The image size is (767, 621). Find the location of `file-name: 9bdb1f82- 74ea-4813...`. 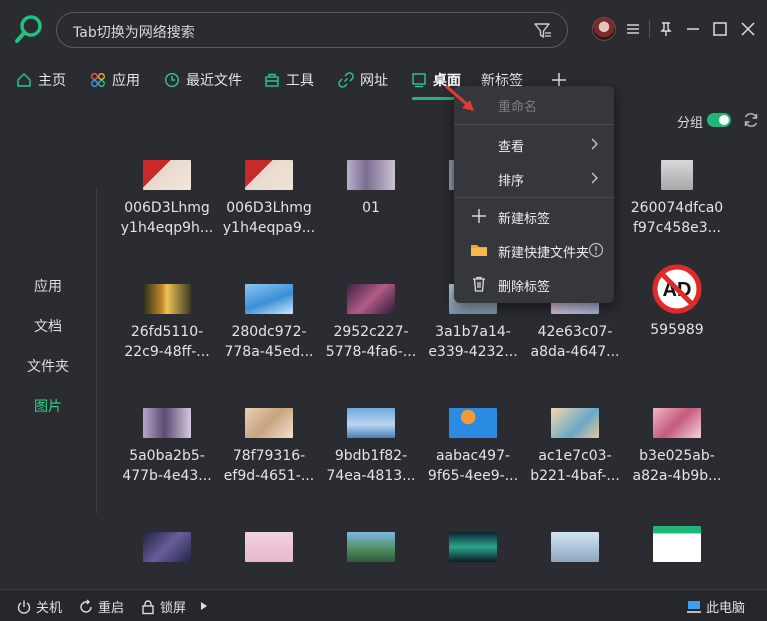

file-name: 9bdb1f82- 74ea-4813... is located at coordinates (371, 466).